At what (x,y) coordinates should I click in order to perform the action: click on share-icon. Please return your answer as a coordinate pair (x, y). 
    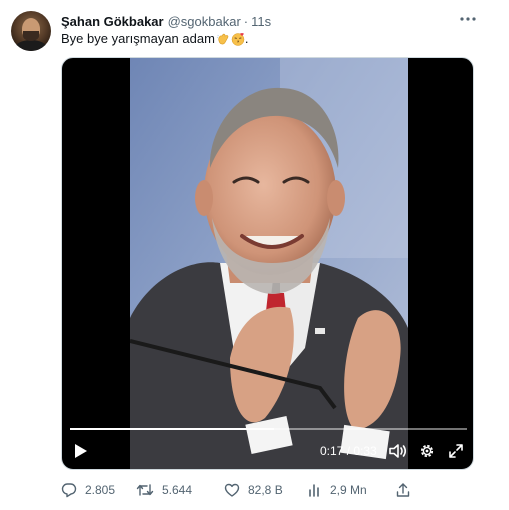
    Looking at the image, I should click on (403, 490).